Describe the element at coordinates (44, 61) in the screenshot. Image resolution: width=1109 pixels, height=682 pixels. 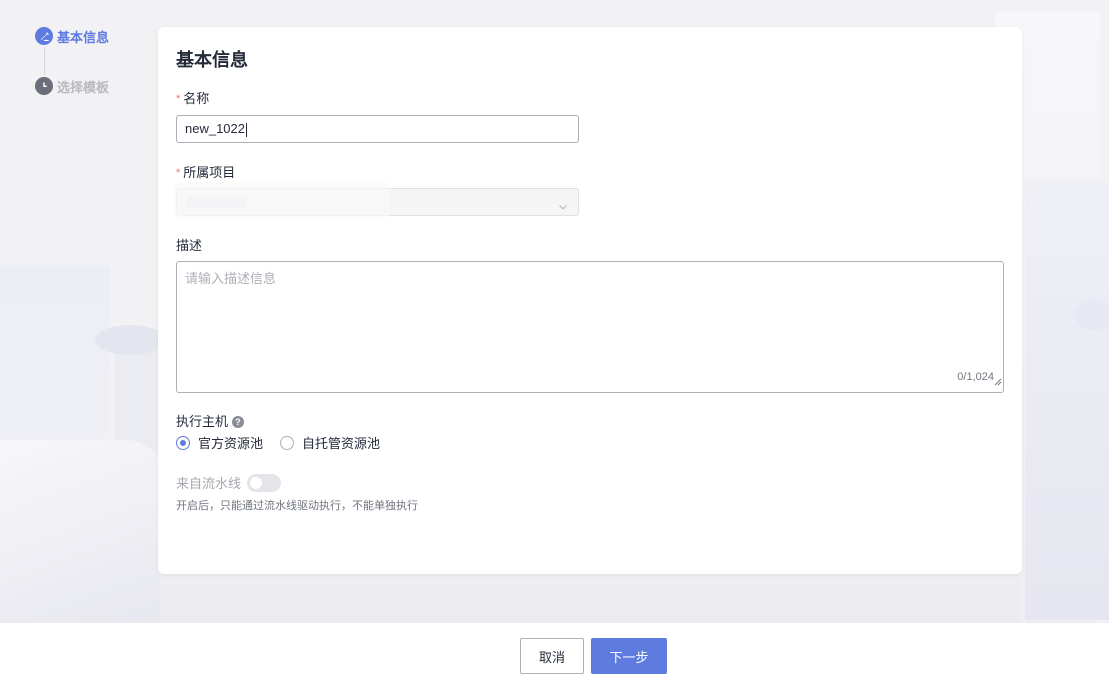
I see `step-connector` at that location.